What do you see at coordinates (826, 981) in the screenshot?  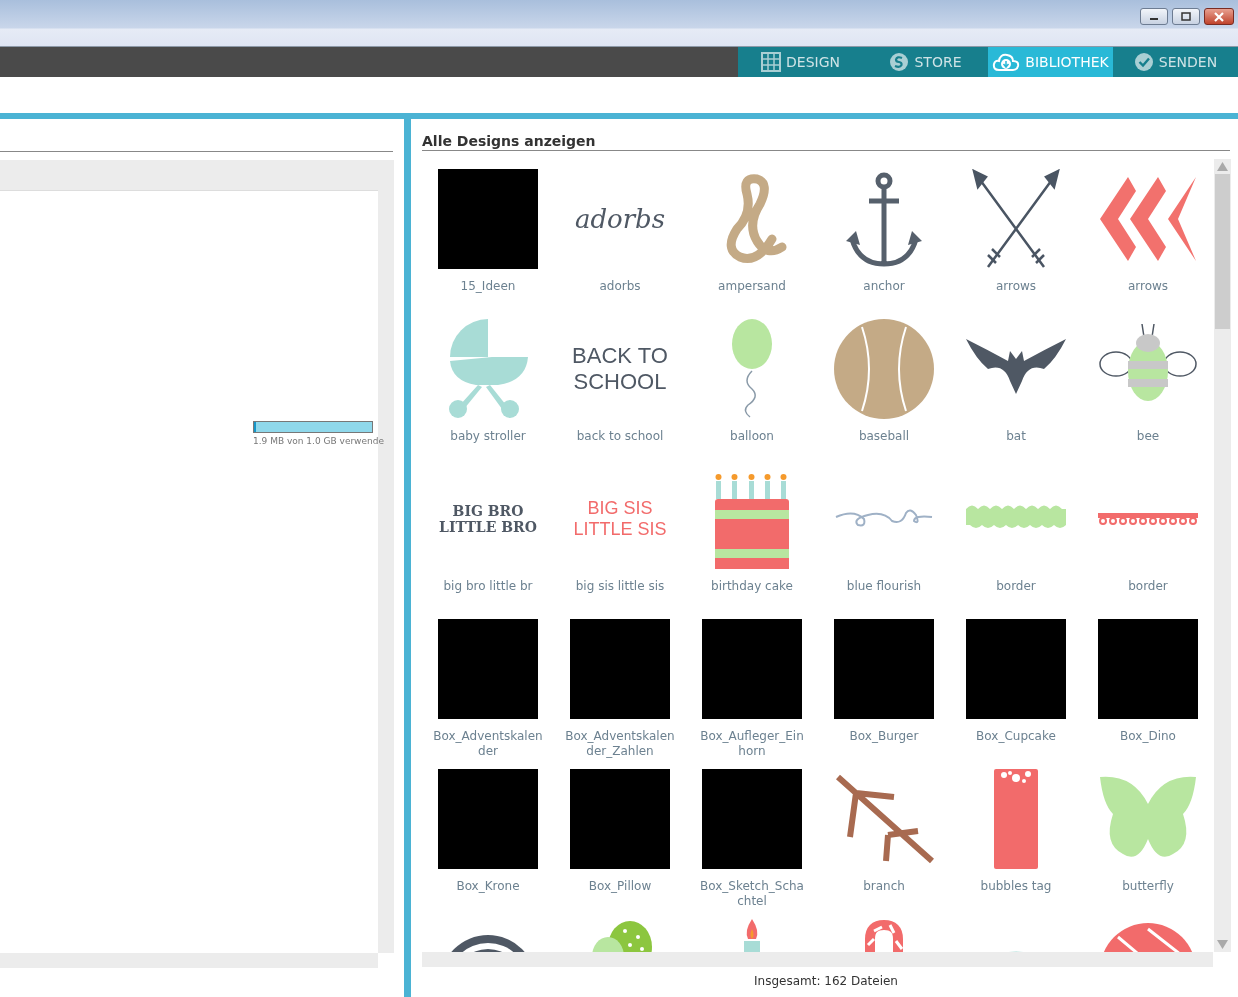 I see `file-count: Insgesamt: 162 Dateien` at bounding box center [826, 981].